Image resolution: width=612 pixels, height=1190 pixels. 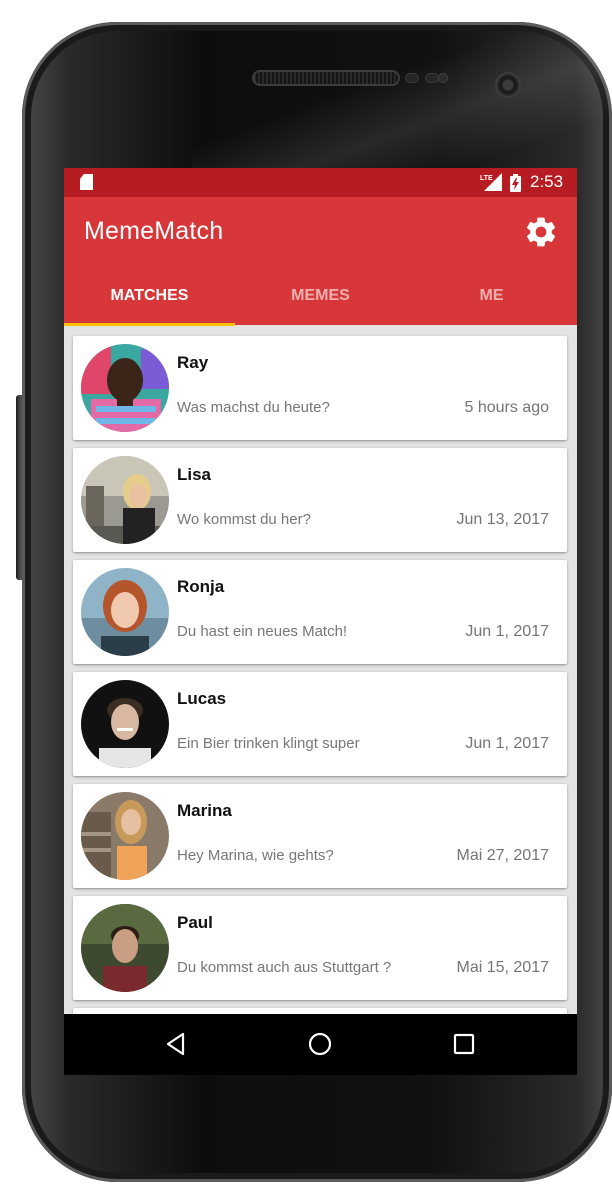 I want to click on match-last-message: Du hast ein neues Match!, so click(x=262, y=631).